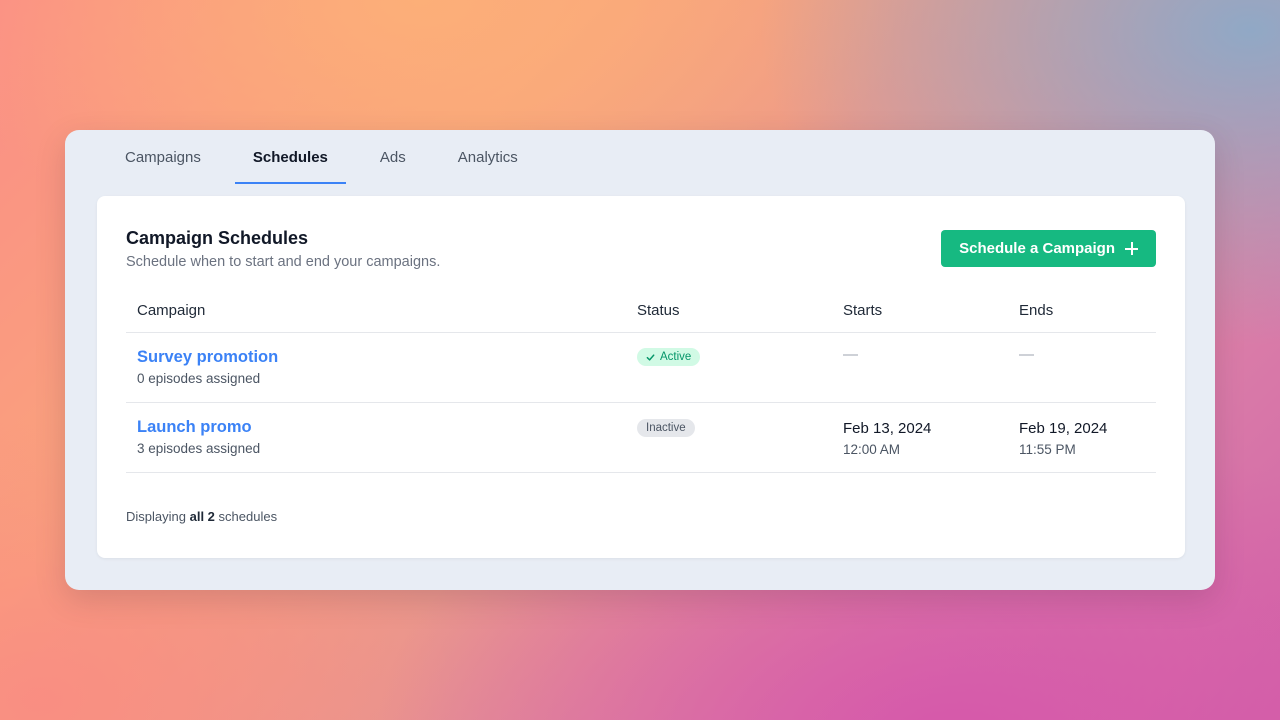 This screenshot has width=1280, height=720. I want to click on status-badge: Active, so click(669, 357).